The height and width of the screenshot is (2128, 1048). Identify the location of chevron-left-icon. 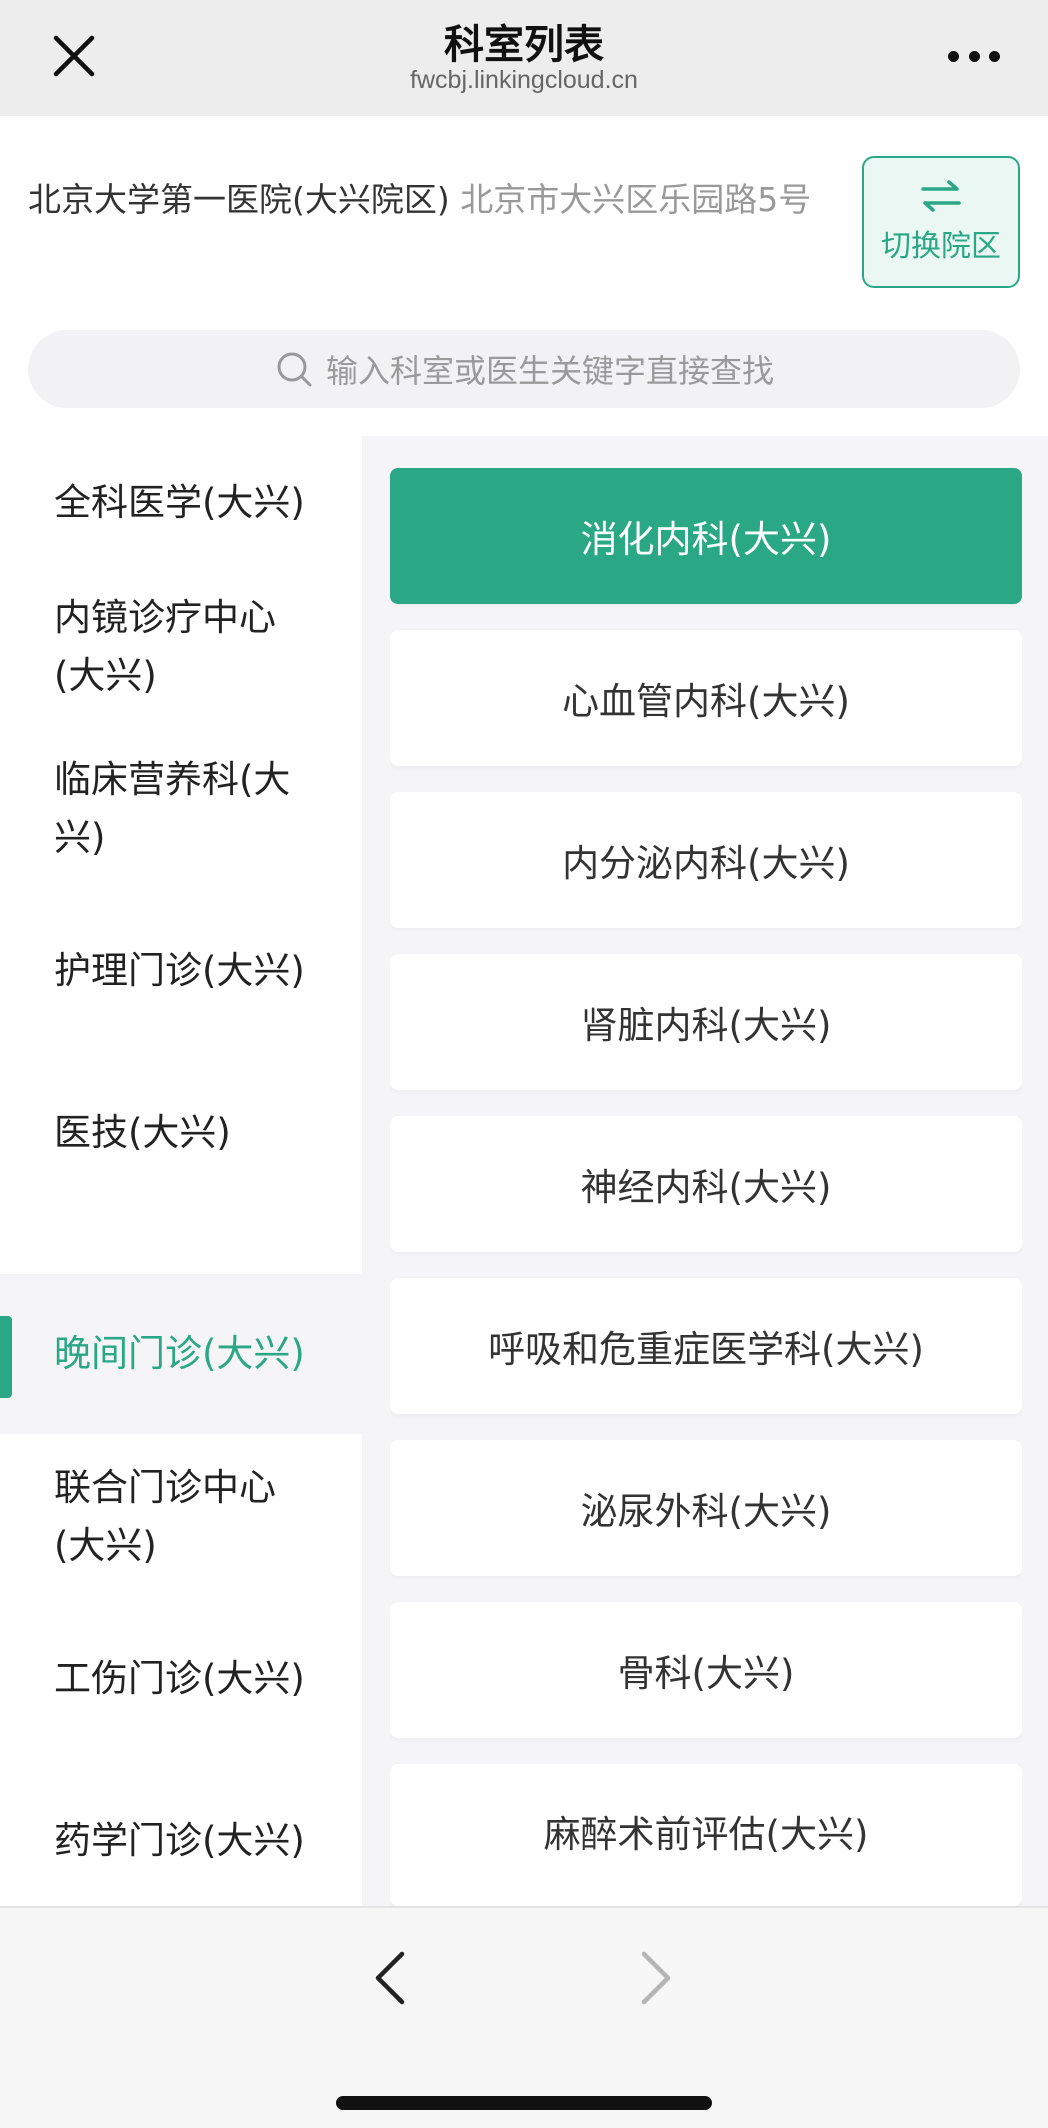
(390, 1978).